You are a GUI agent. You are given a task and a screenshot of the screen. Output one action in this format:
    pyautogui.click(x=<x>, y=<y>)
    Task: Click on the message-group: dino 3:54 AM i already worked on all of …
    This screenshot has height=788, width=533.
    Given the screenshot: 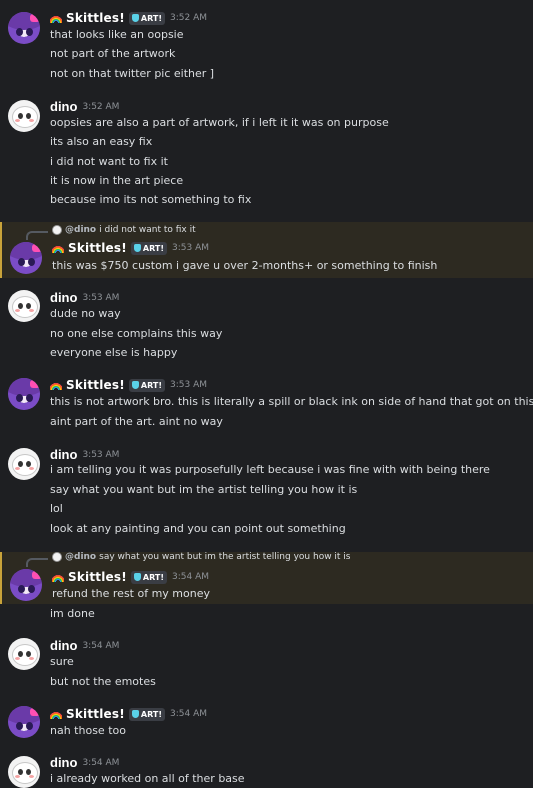 What is the action you would take?
    pyautogui.click(x=266, y=768)
    